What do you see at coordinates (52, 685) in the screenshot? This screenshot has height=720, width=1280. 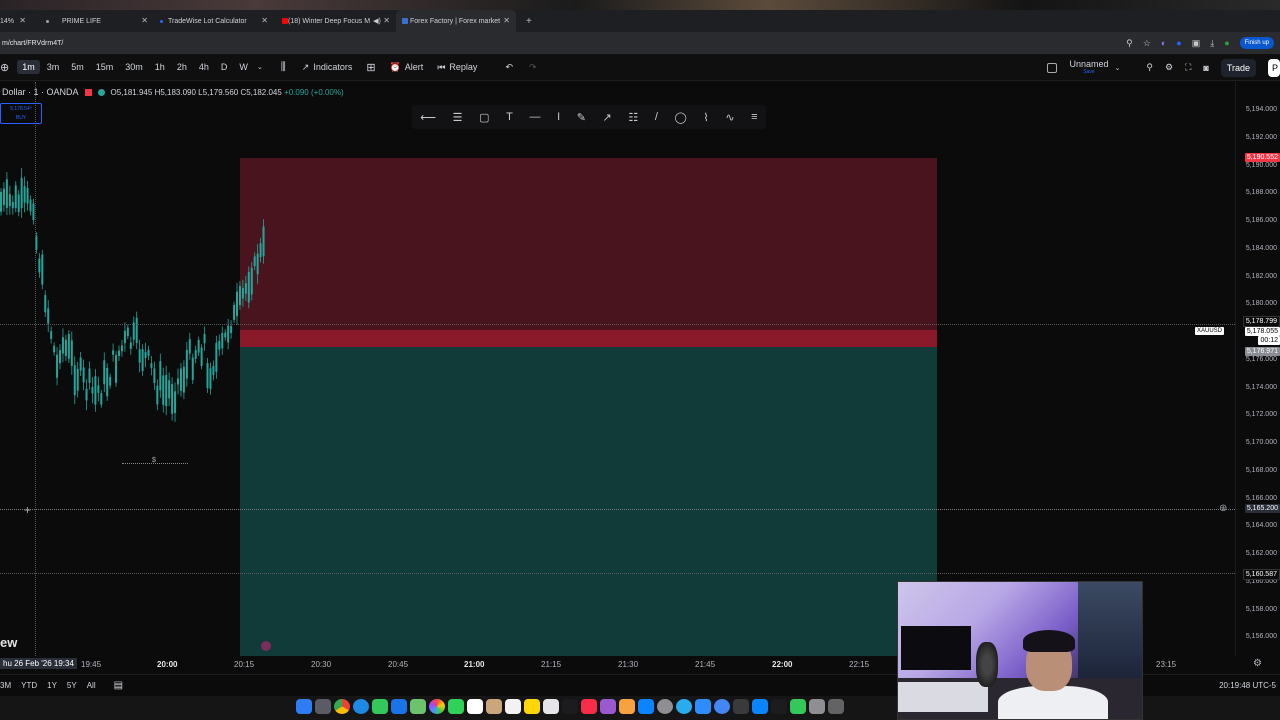 I see `range-1y: 1Y` at bounding box center [52, 685].